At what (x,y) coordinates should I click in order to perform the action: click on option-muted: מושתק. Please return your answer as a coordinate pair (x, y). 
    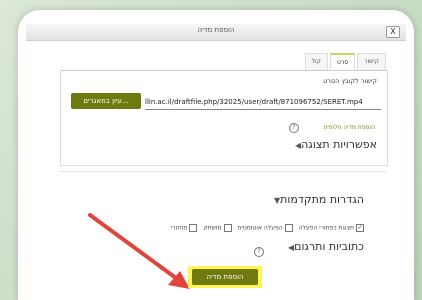
    Looking at the image, I should click on (217, 228).